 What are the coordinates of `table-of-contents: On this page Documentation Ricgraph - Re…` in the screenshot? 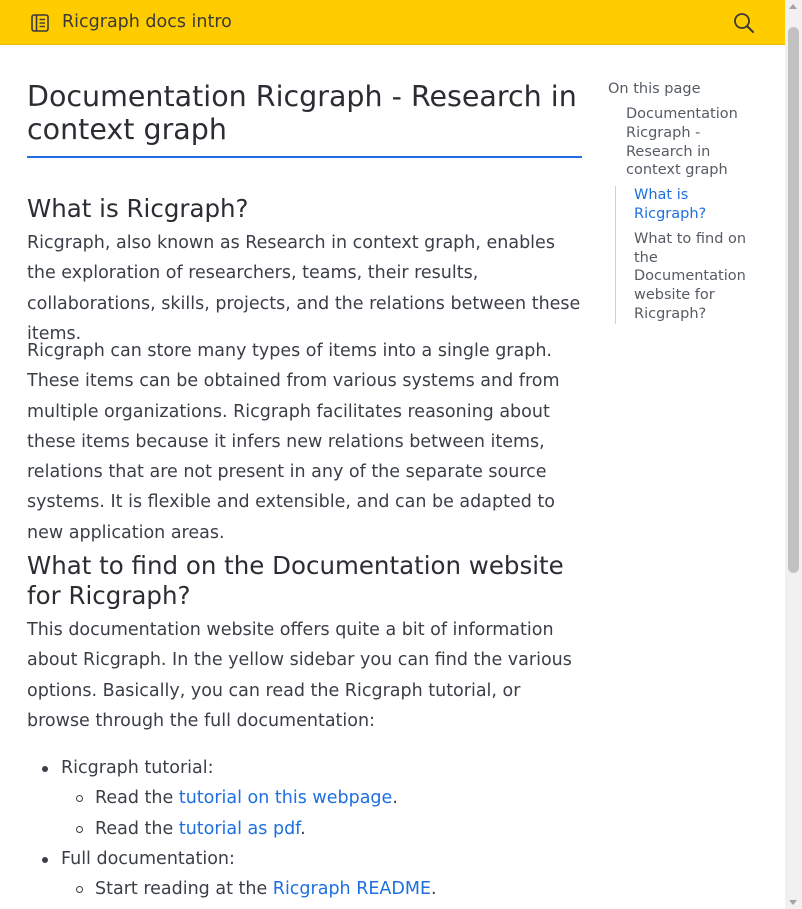 It's located at (688, 201).